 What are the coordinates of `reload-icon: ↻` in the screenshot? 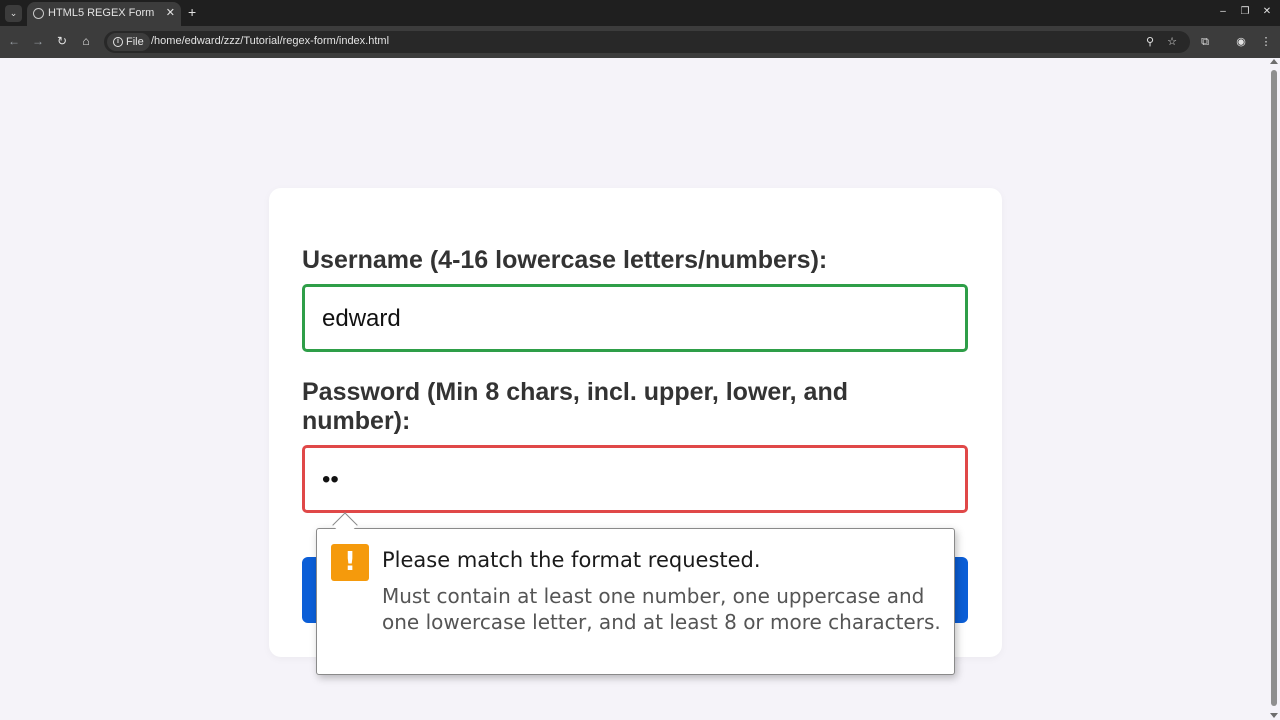 It's located at (62, 41).